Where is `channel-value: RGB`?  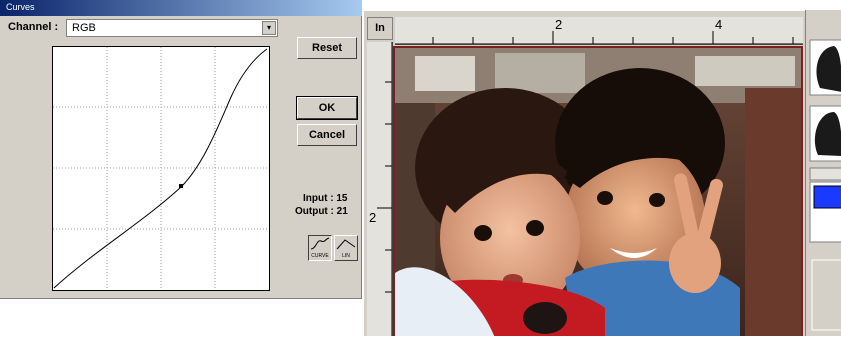 channel-value: RGB is located at coordinates (84, 28).